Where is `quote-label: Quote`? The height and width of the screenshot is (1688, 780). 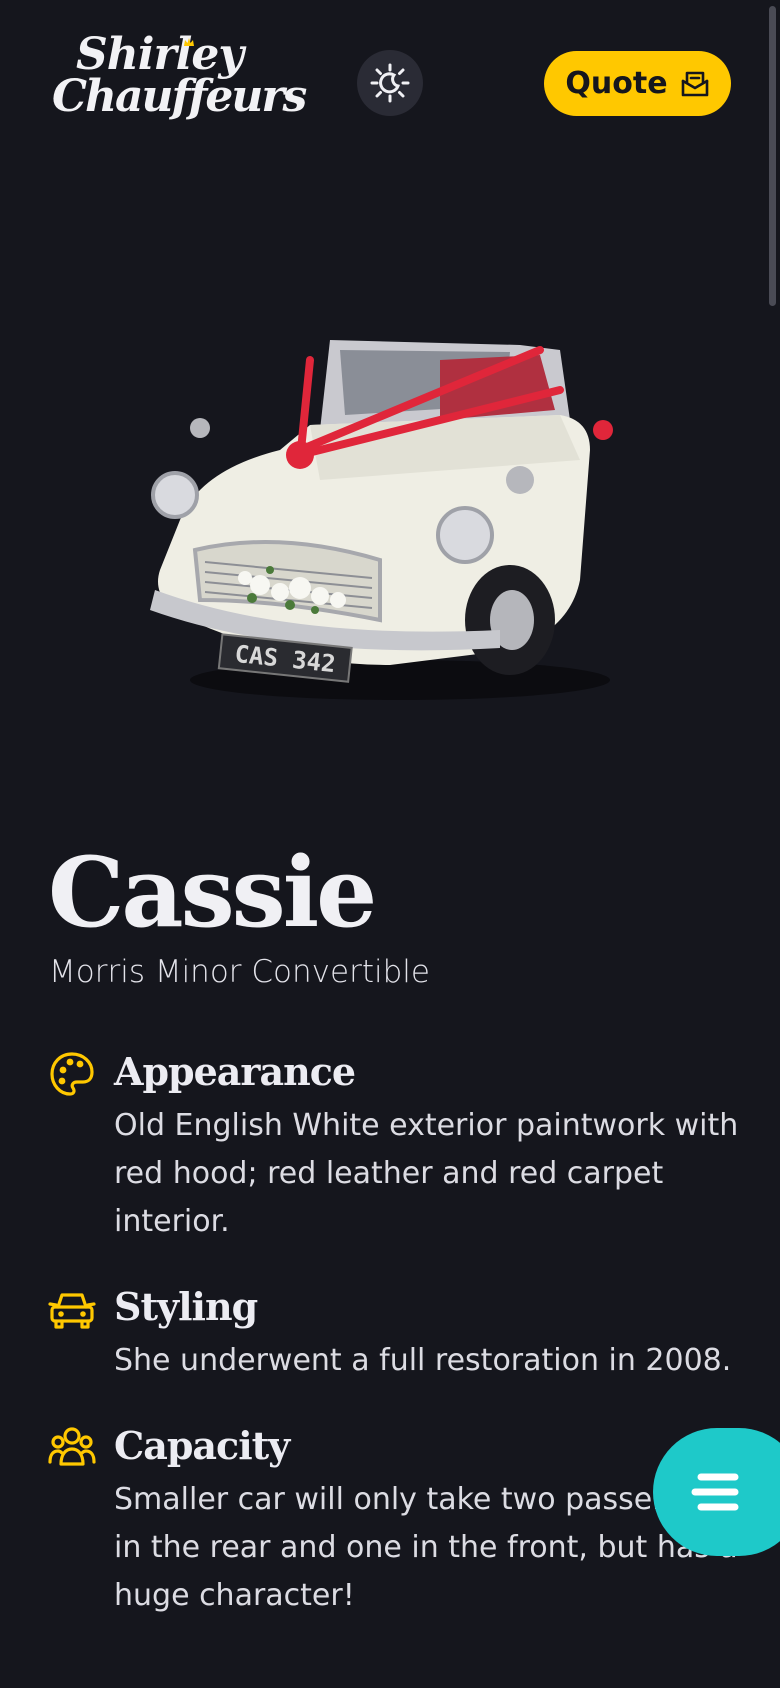
quote-label: Quote is located at coordinates (616, 83).